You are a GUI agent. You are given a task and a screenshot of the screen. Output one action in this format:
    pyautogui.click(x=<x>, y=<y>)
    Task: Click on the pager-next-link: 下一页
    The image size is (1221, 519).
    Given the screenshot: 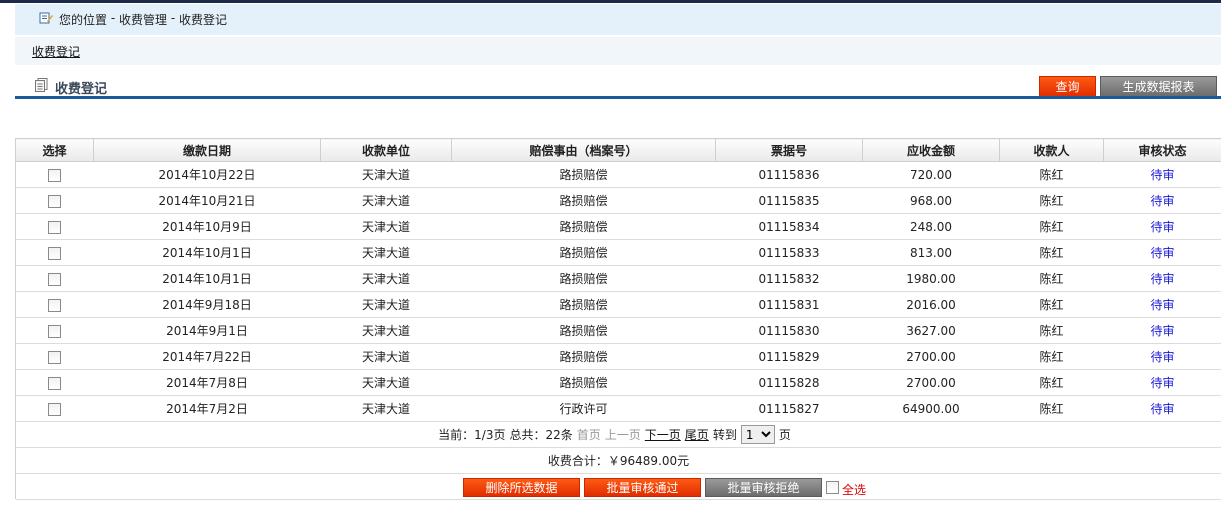 What is the action you would take?
    pyautogui.click(x=663, y=434)
    